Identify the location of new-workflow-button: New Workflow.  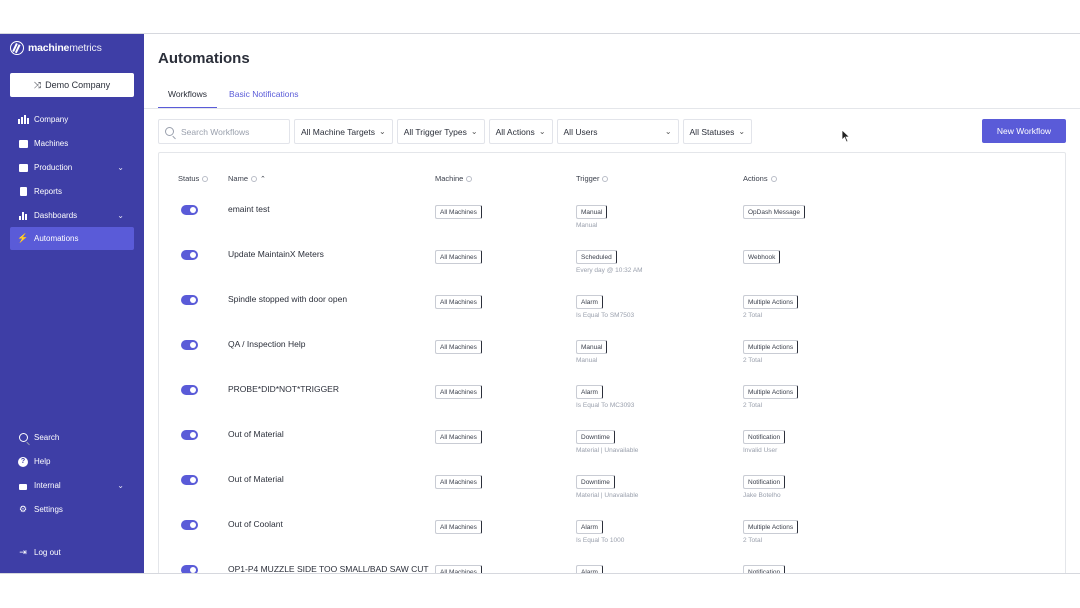
(1024, 131).